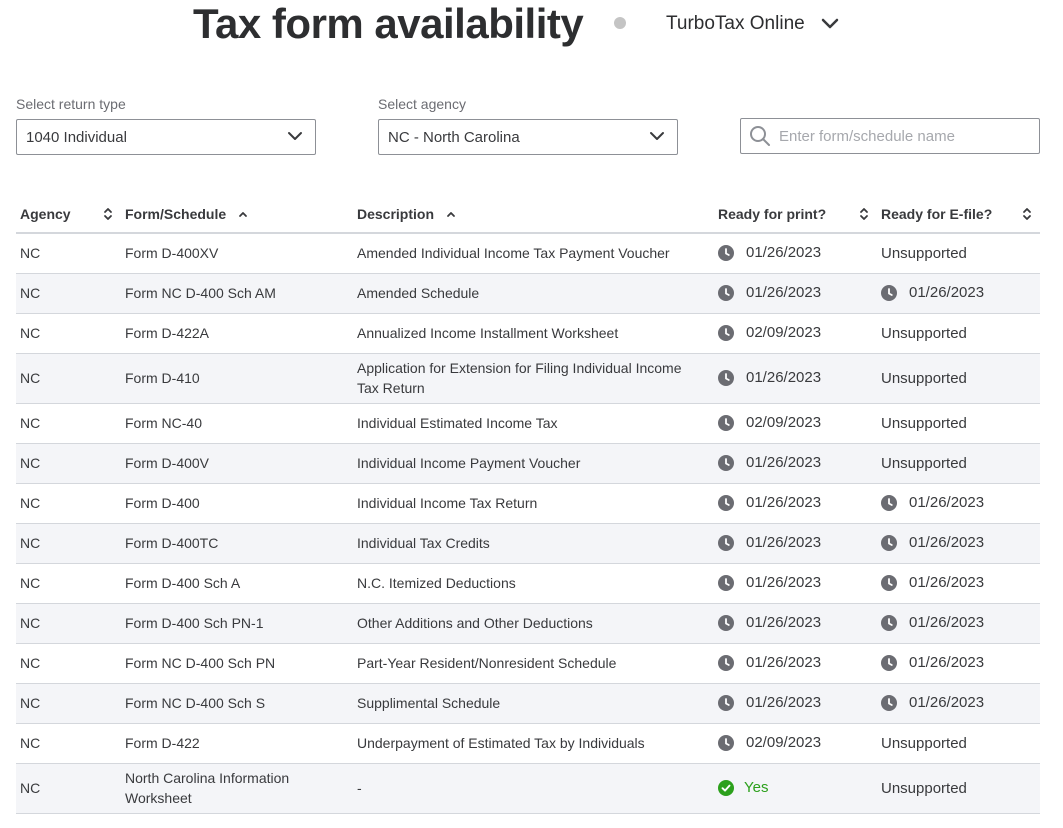 The width and height of the screenshot is (1063, 828). What do you see at coordinates (237, 543) in the screenshot?
I see `form-cell: Form D-400TC` at bounding box center [237, 543].